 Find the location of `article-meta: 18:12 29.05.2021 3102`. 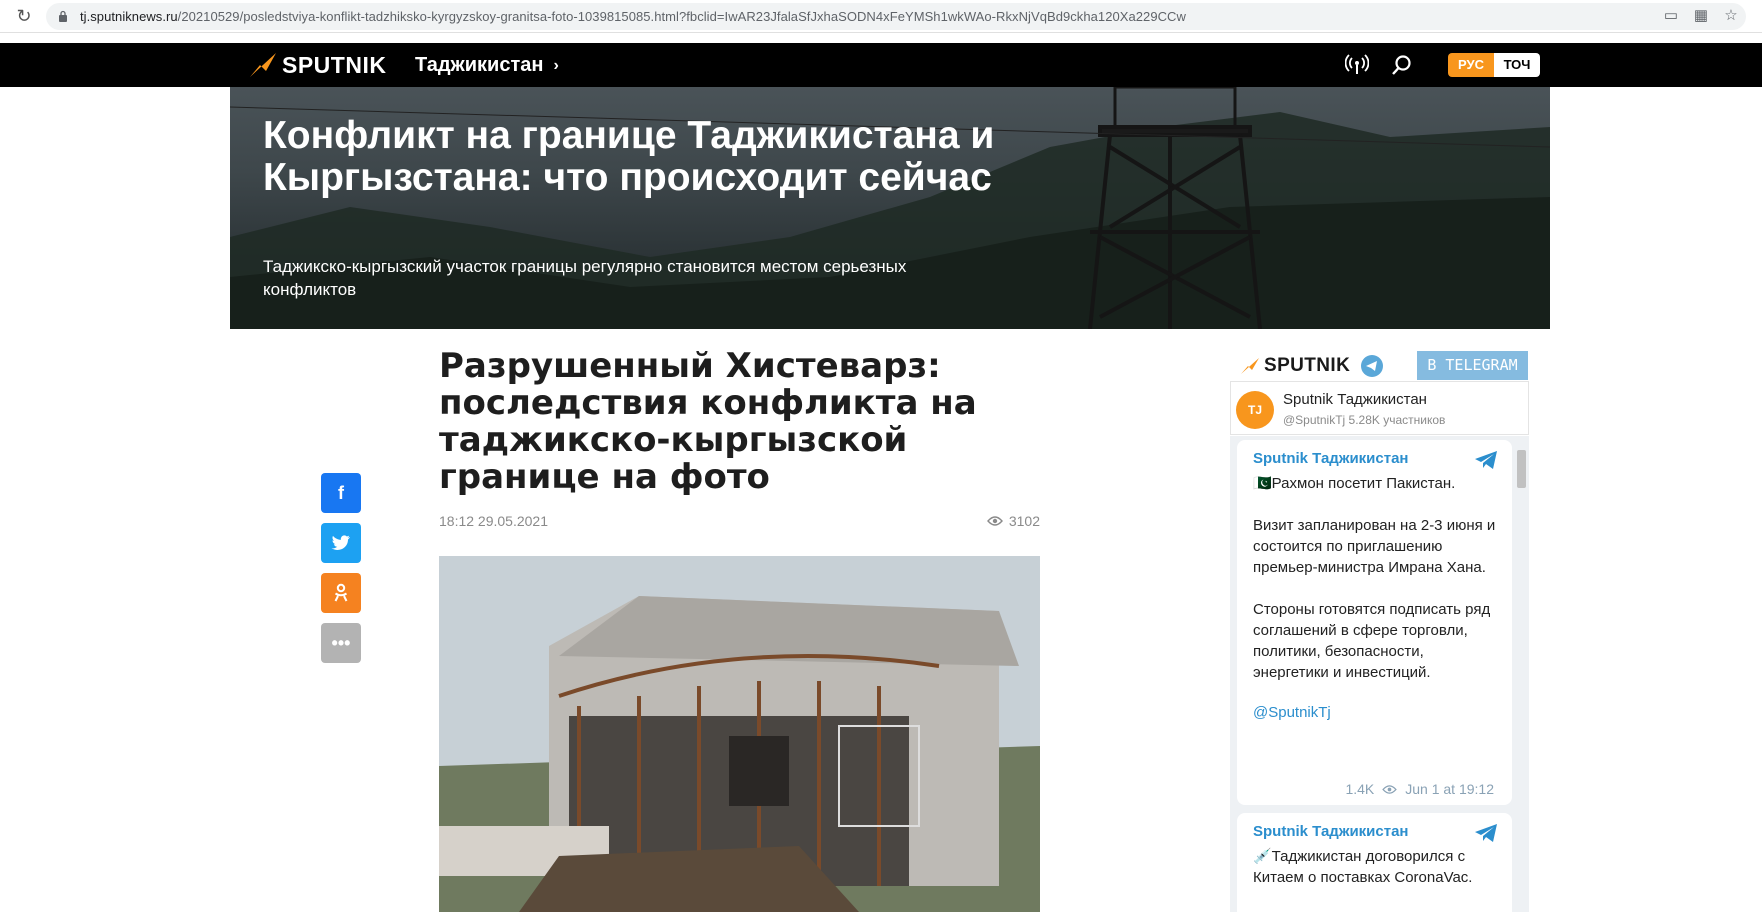

article-meta: 18:12 29.05.2021 3102 is located at coordinates (739, 522).